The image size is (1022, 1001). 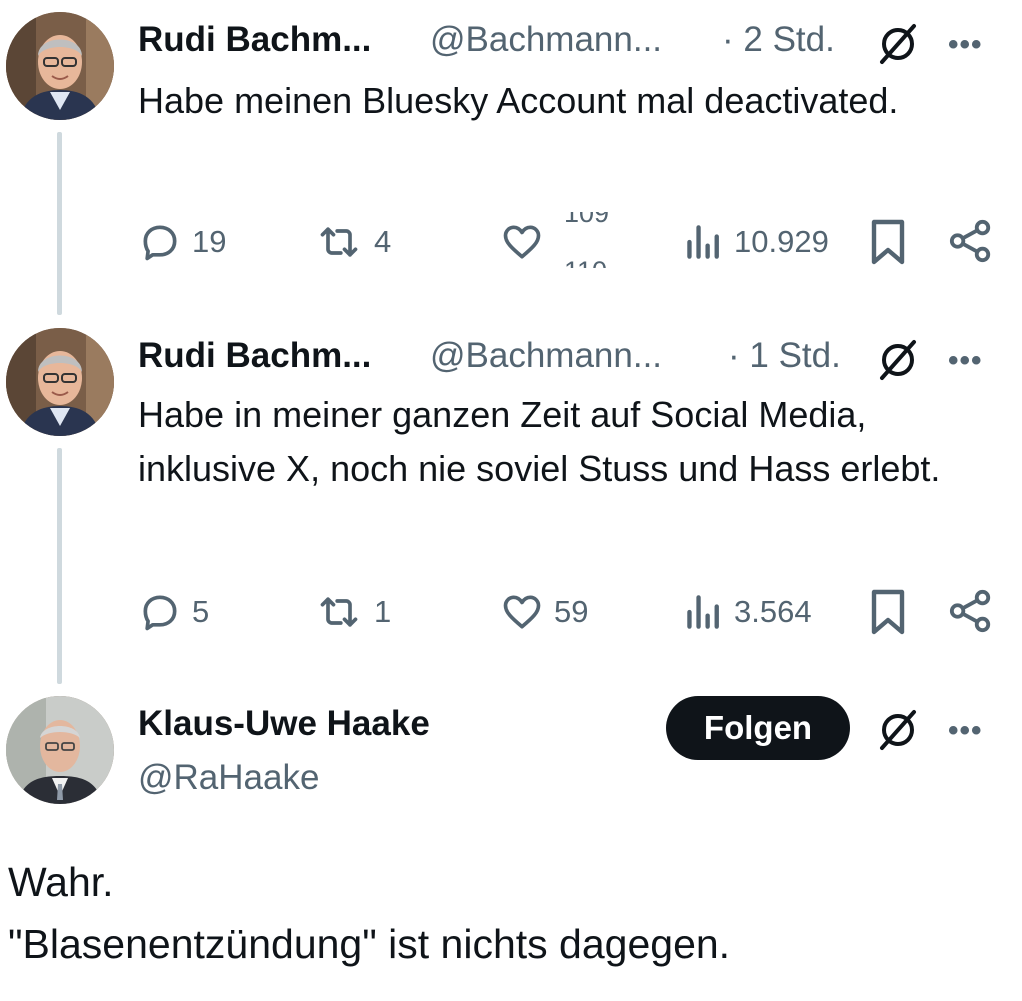 What do you see at coordinates (784, 356) in the screenshot?
I see `tweet-time: · 1 Std.` at bounding box center [784, 356].